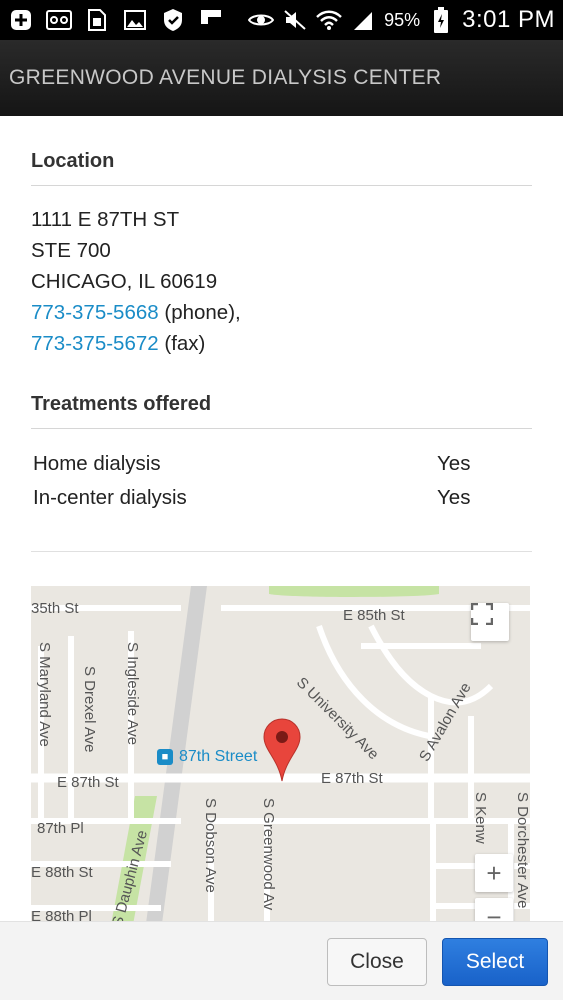  Describe the element at coordinates (199, 312) in the screenshot. I see `phone-suffix: (phone),` at that location.